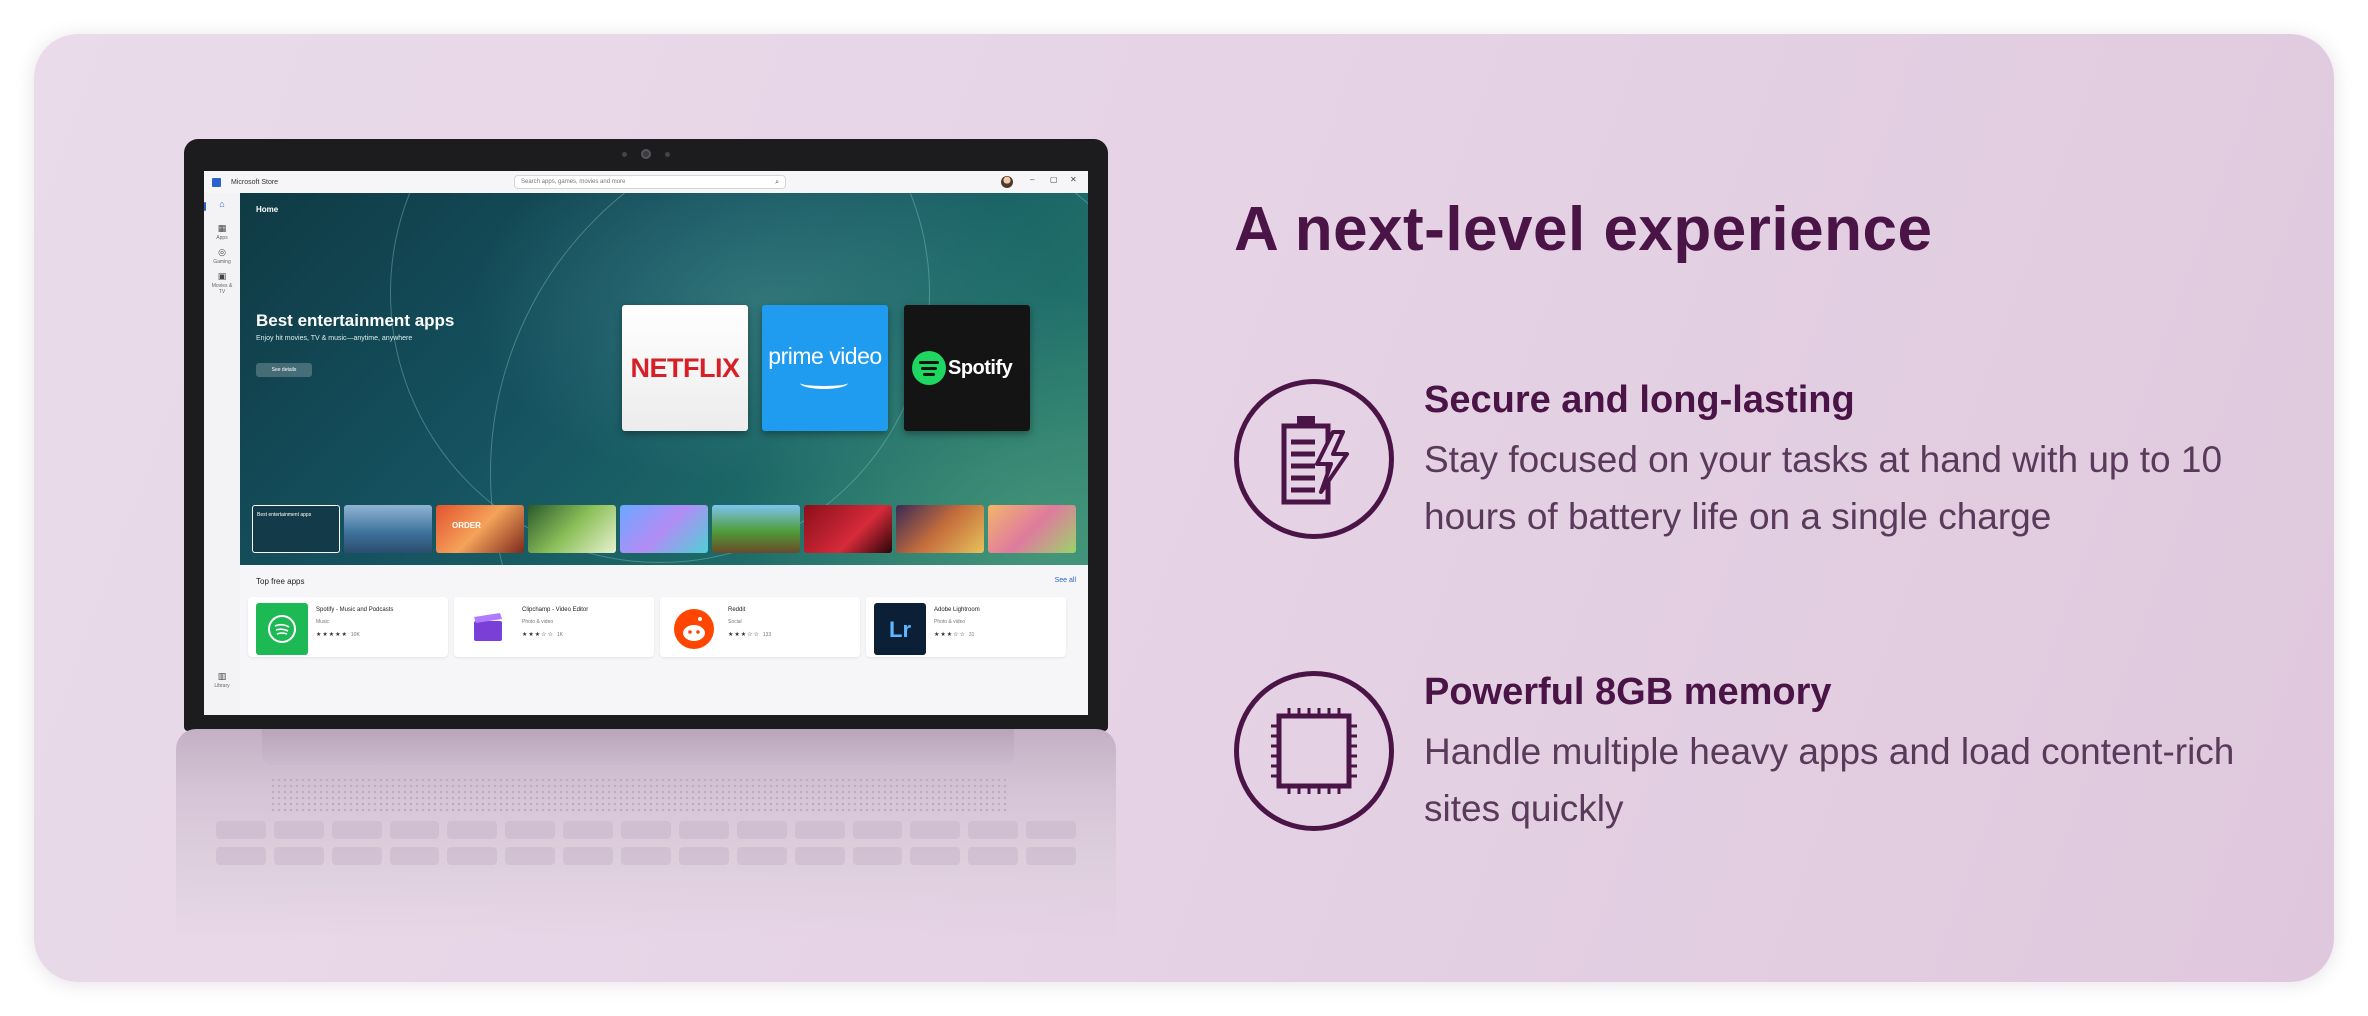 Image resolution: width=2368 pixels, height=1016 pixels. What do you see at coordinates (222, 262) in the screenshot?
I see `sidebar-item-label: Gaming` at bounding box center [222, 262].